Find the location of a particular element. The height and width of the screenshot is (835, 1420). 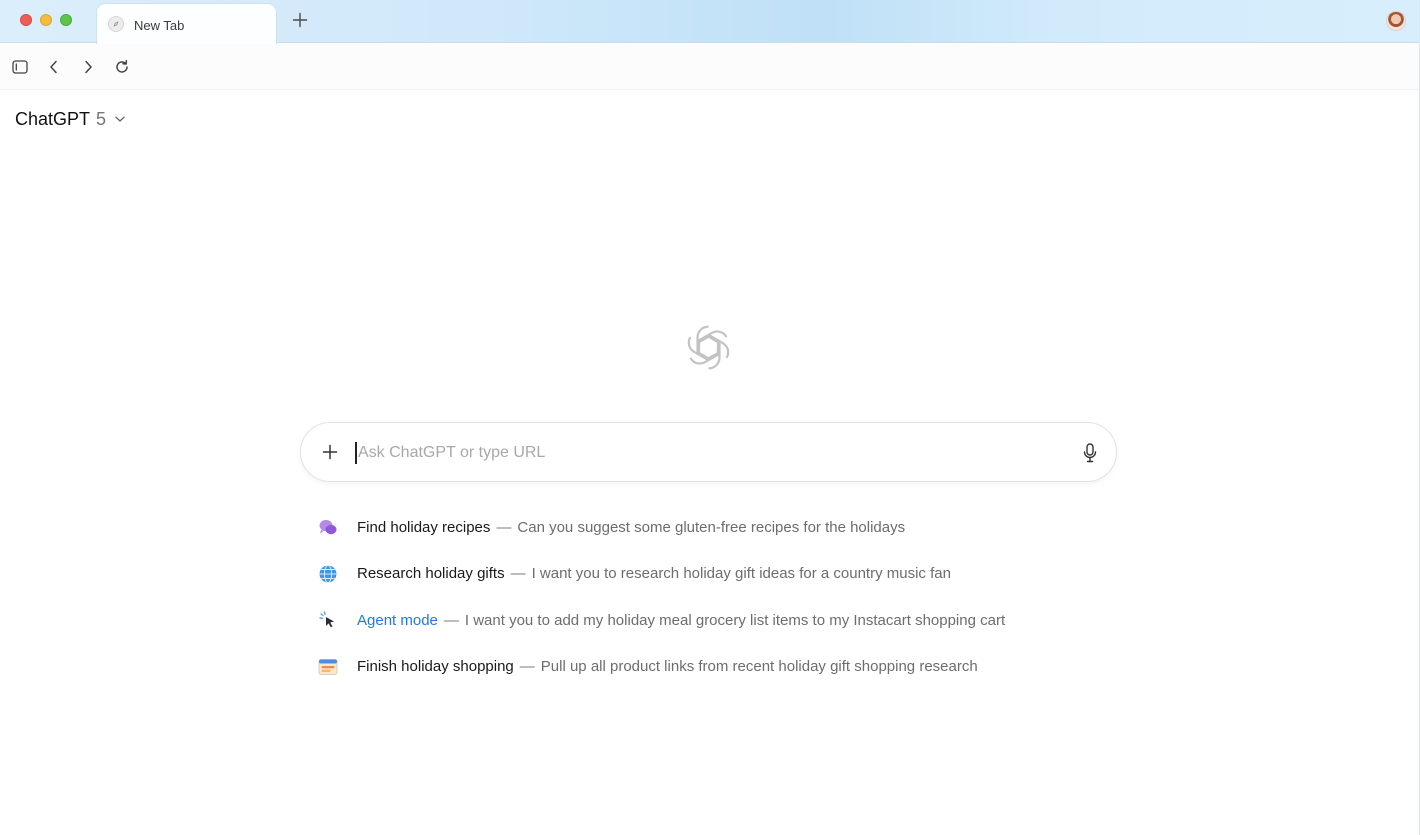

suggestion-title: Agent mode is located at coordinates (397, 620).